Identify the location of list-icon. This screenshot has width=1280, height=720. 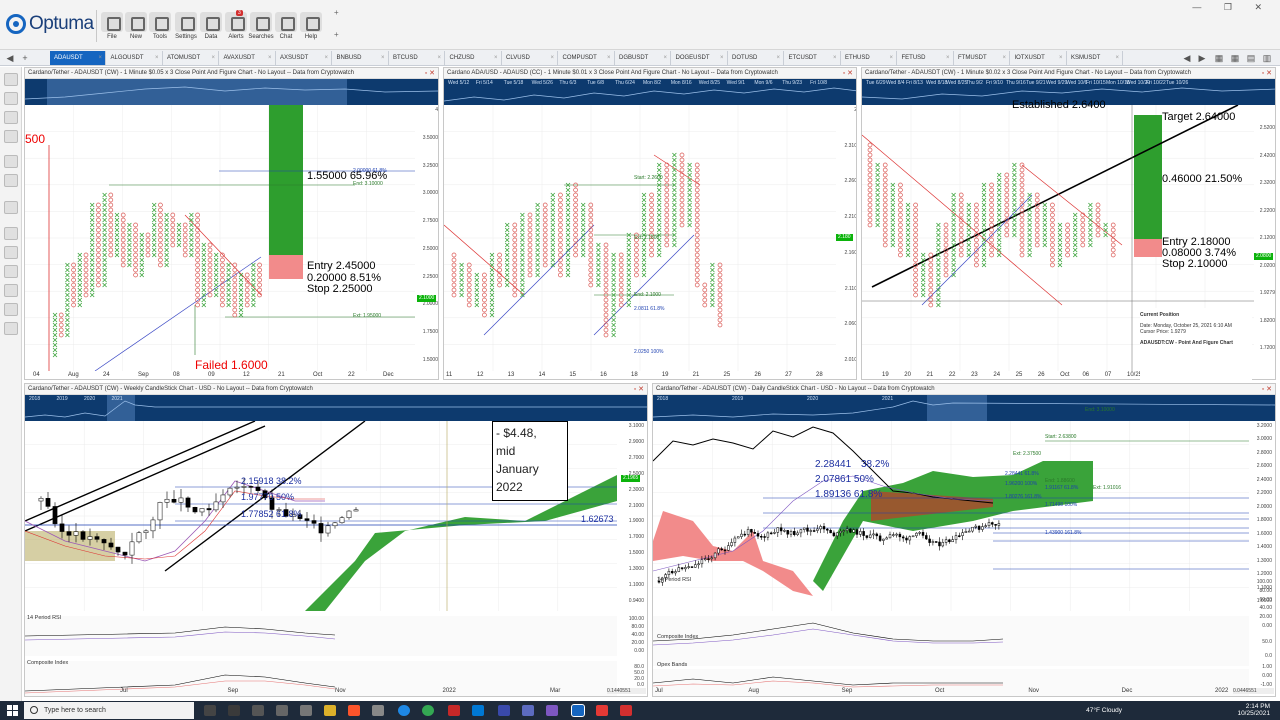
(11, 309).